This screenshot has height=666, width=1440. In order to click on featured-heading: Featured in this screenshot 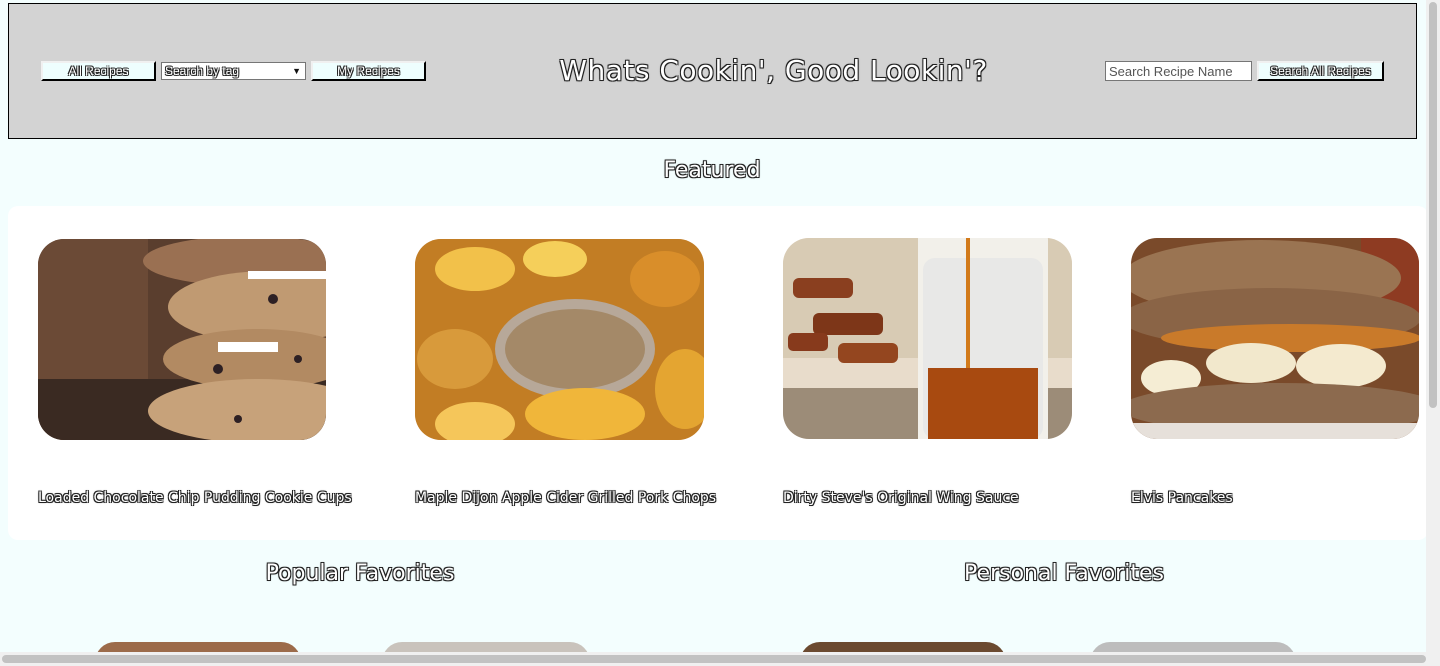, I will do `click(712, 170)`.